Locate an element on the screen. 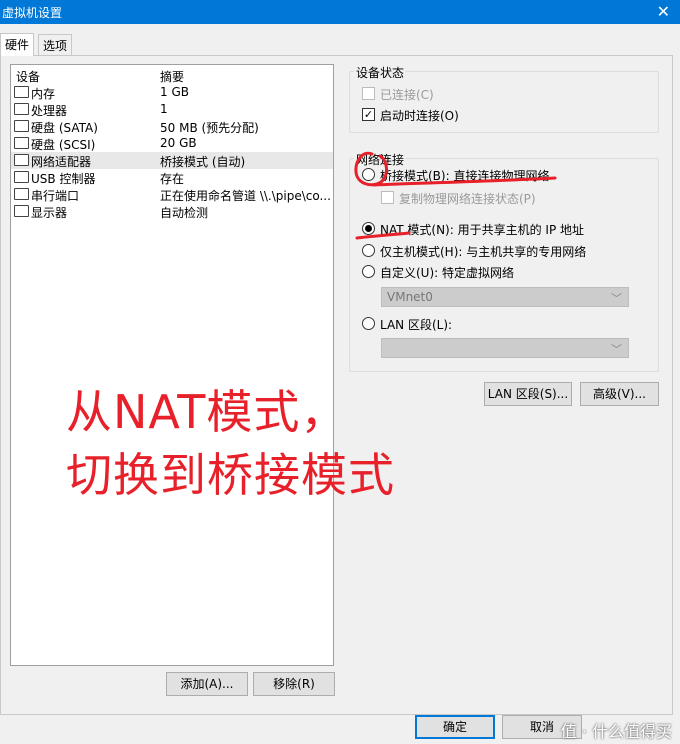 This screenshot has width=680, height=744. lan-segment-label: LAN 区段(L): is located at coordinates (416, 325).